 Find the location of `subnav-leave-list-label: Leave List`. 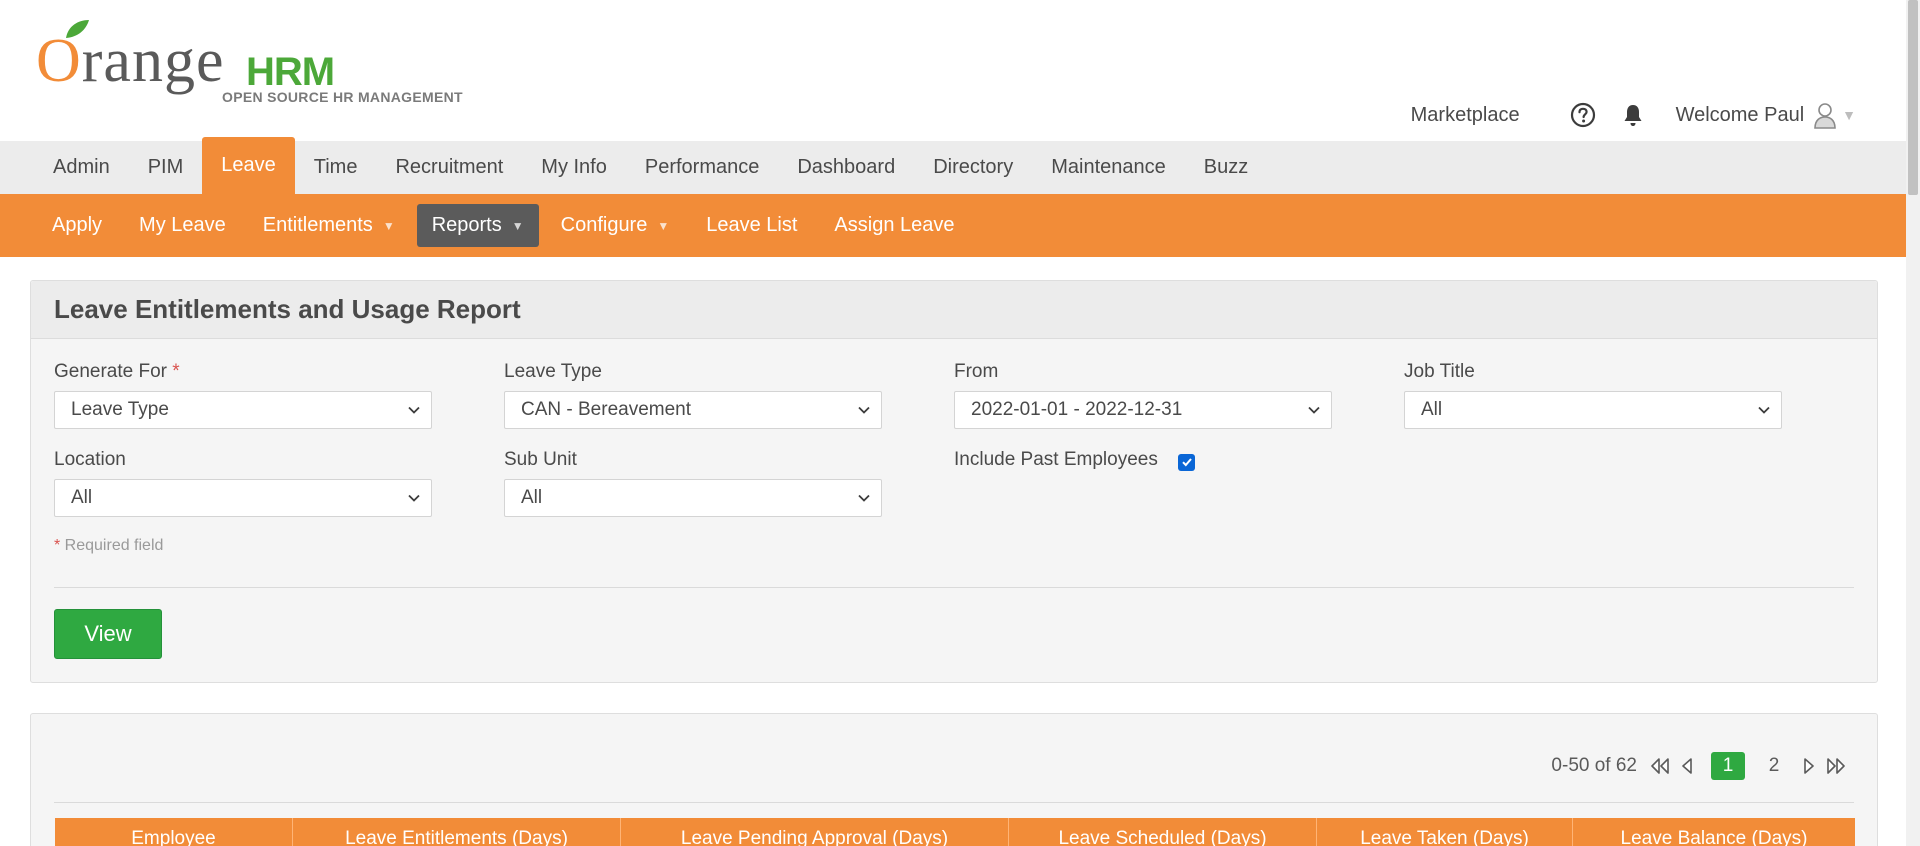

subnav-leave-list-label: Leave List is located at coordinates (752, 225).